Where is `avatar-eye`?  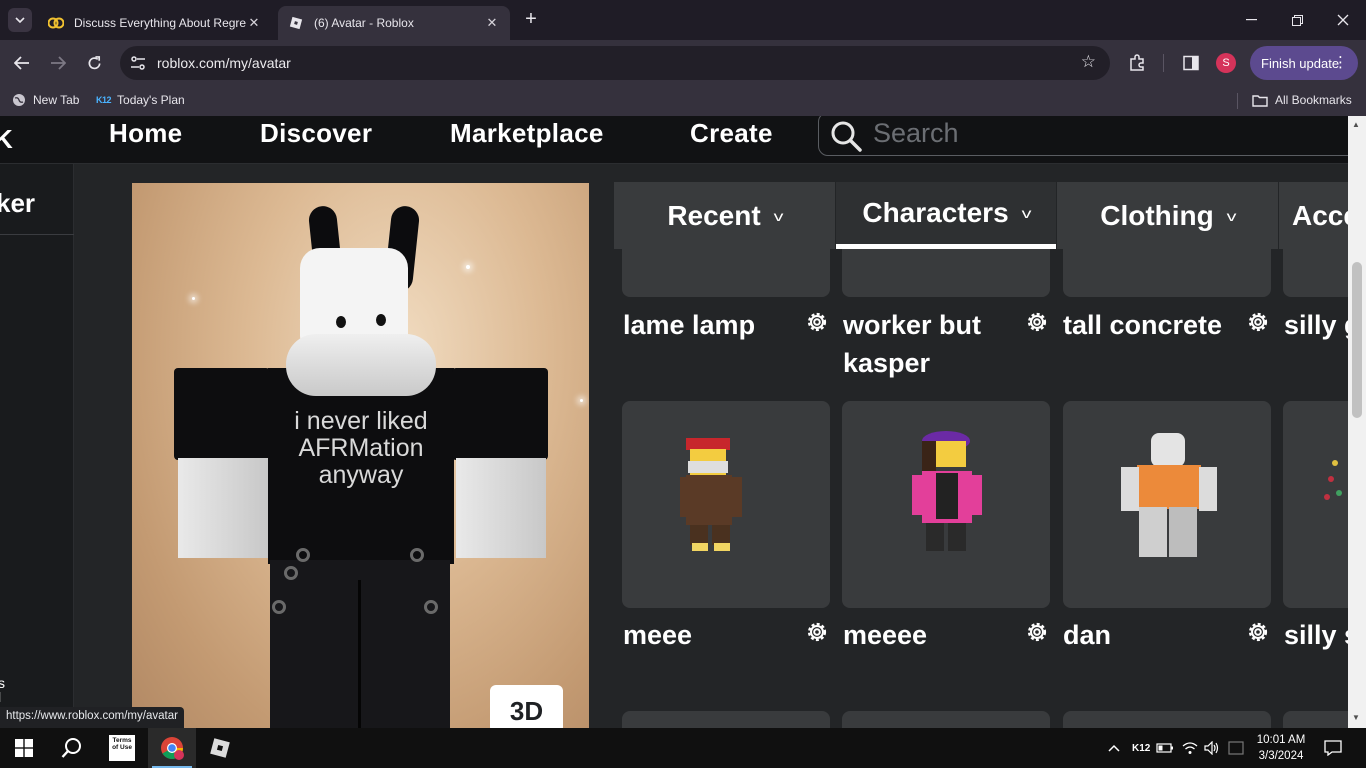
avatar-eye is located at coordinates (381, 320).